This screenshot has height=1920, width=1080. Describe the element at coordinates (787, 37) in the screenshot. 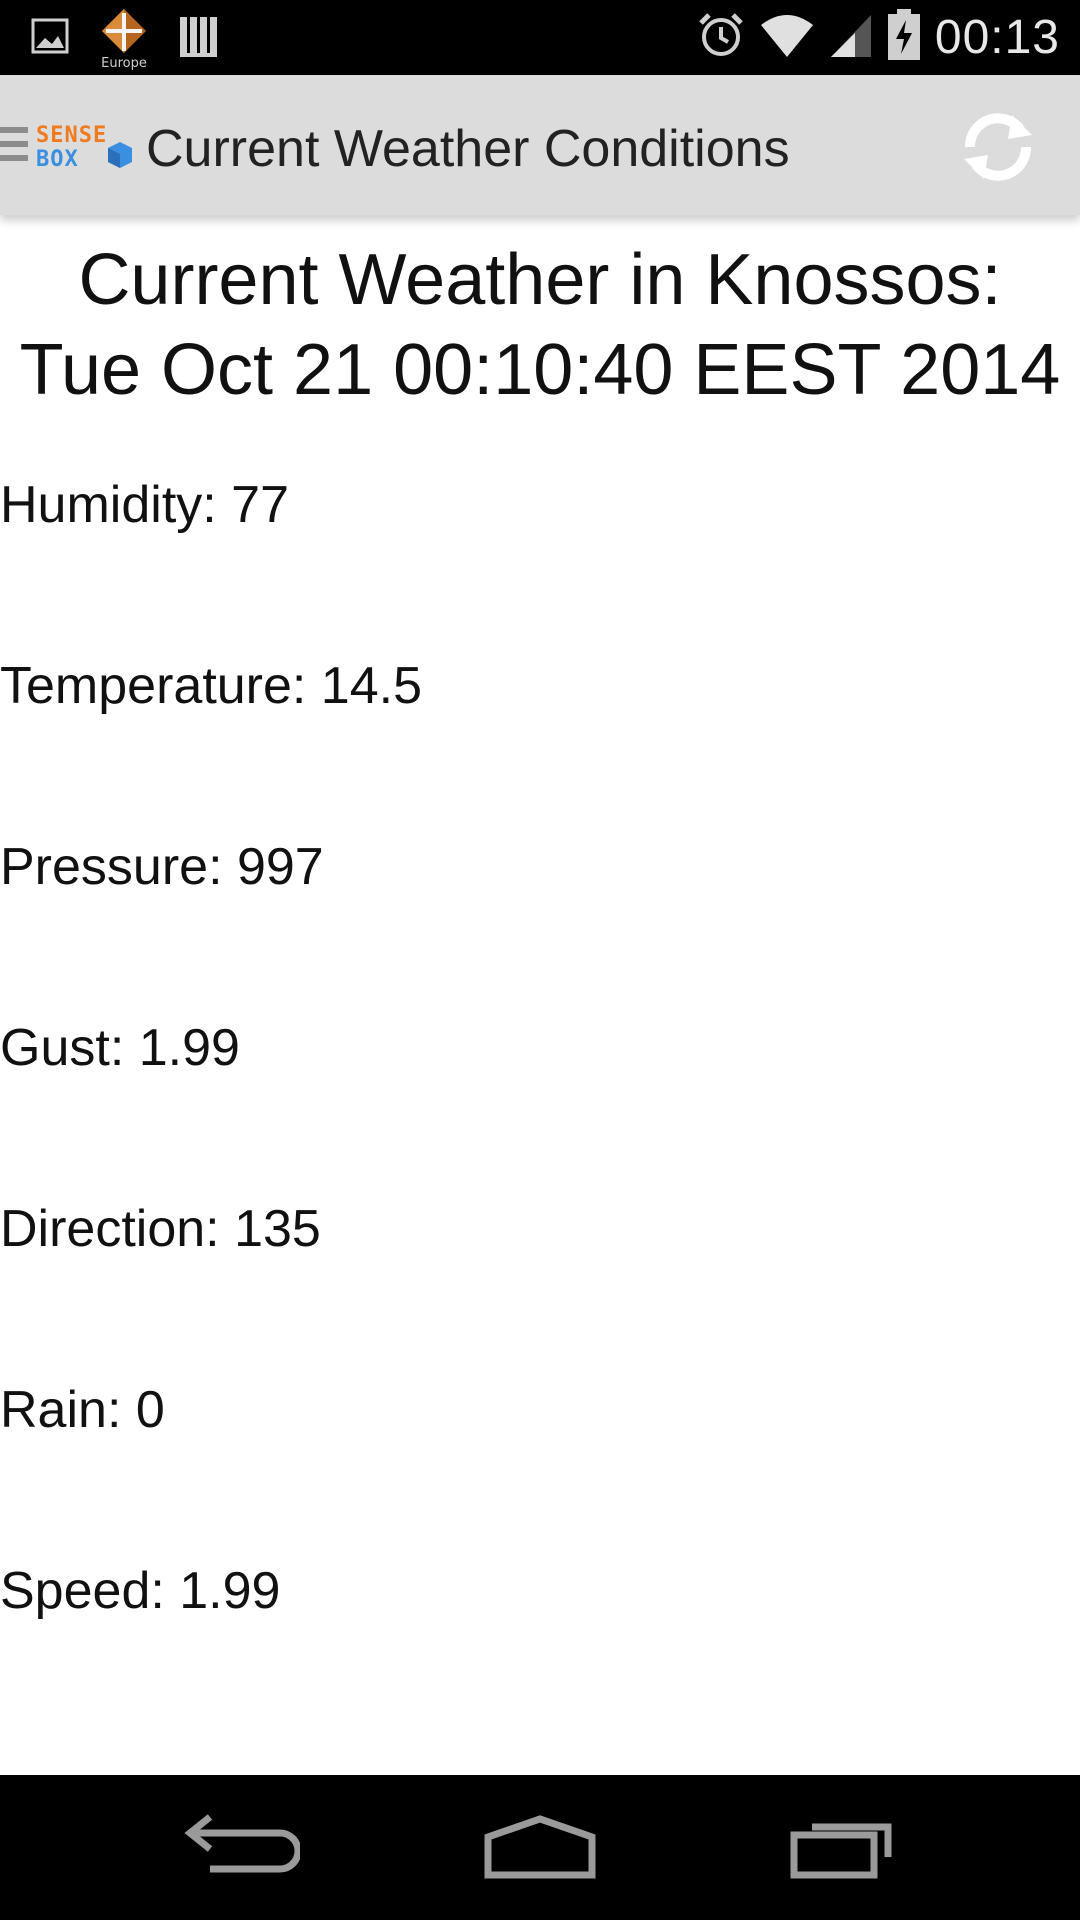

I see `wifi-icon` at that location.